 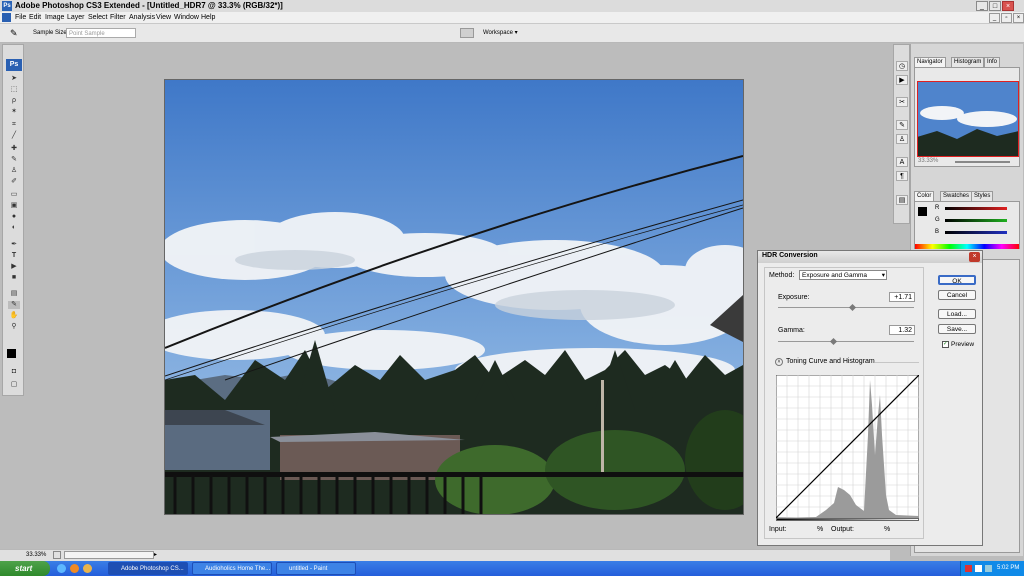 What do you see at coordinates (978, 568) in the screenshot?
I see `tray-network-icon` at bounding box center [978, 568].